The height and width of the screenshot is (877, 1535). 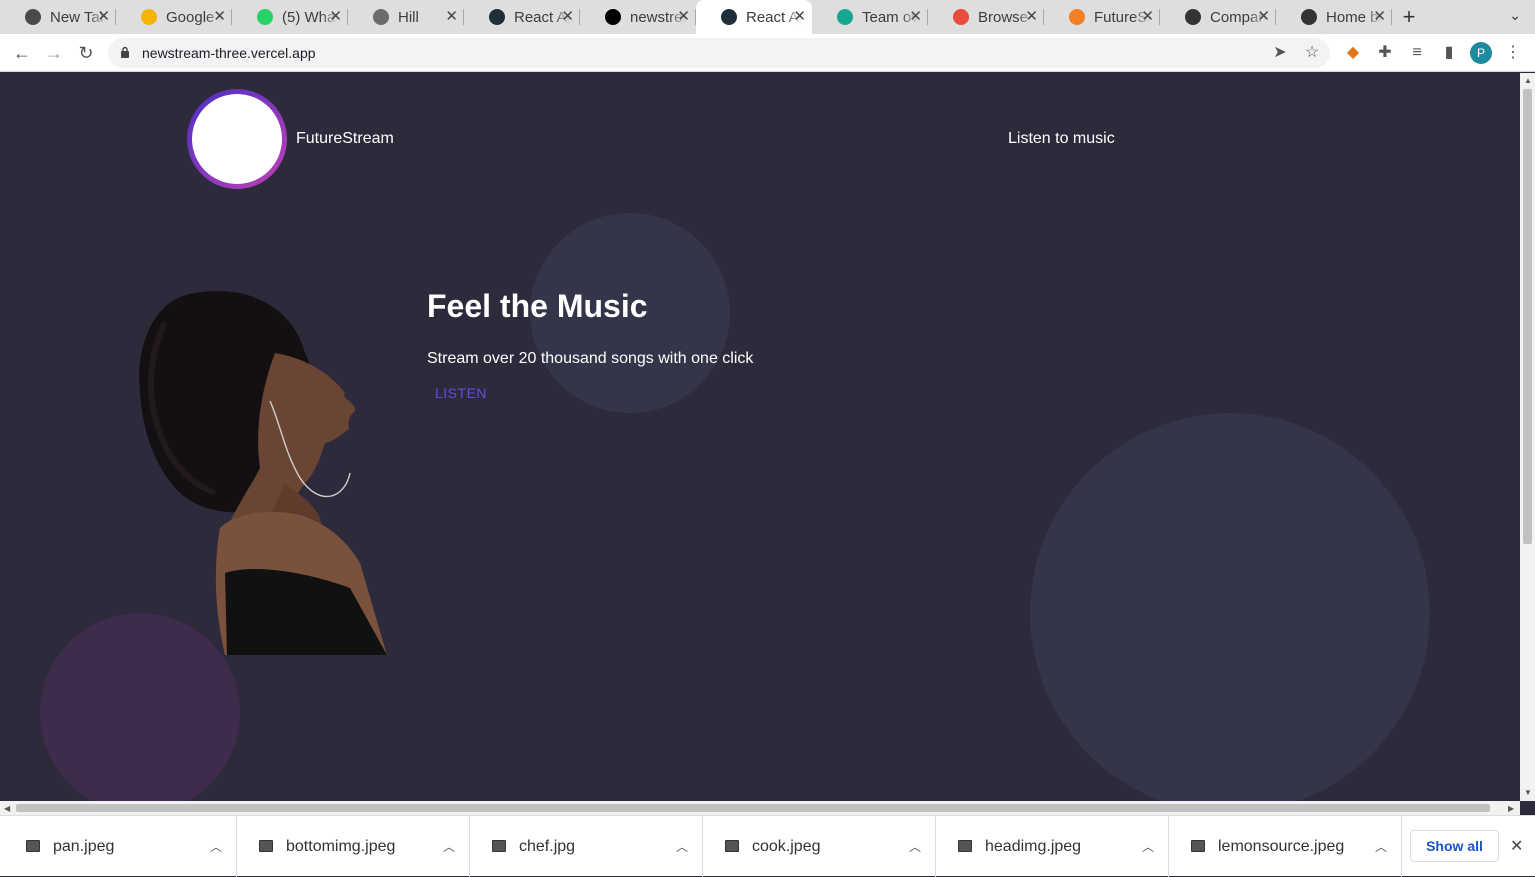 I want to click on download-item: bottomimg.jpeg ︿, so click(x=353, y=846).